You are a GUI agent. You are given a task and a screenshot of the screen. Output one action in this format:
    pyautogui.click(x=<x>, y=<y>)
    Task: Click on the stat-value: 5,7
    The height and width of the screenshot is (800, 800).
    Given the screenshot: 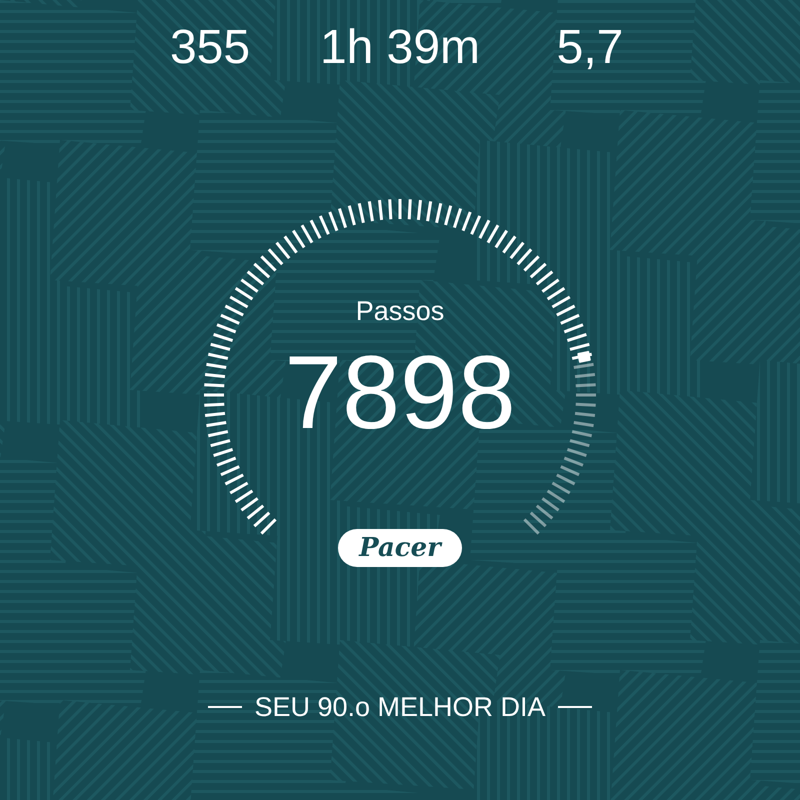 What is the action you would take?
    pyautogui.click(x=590, y=48)
    